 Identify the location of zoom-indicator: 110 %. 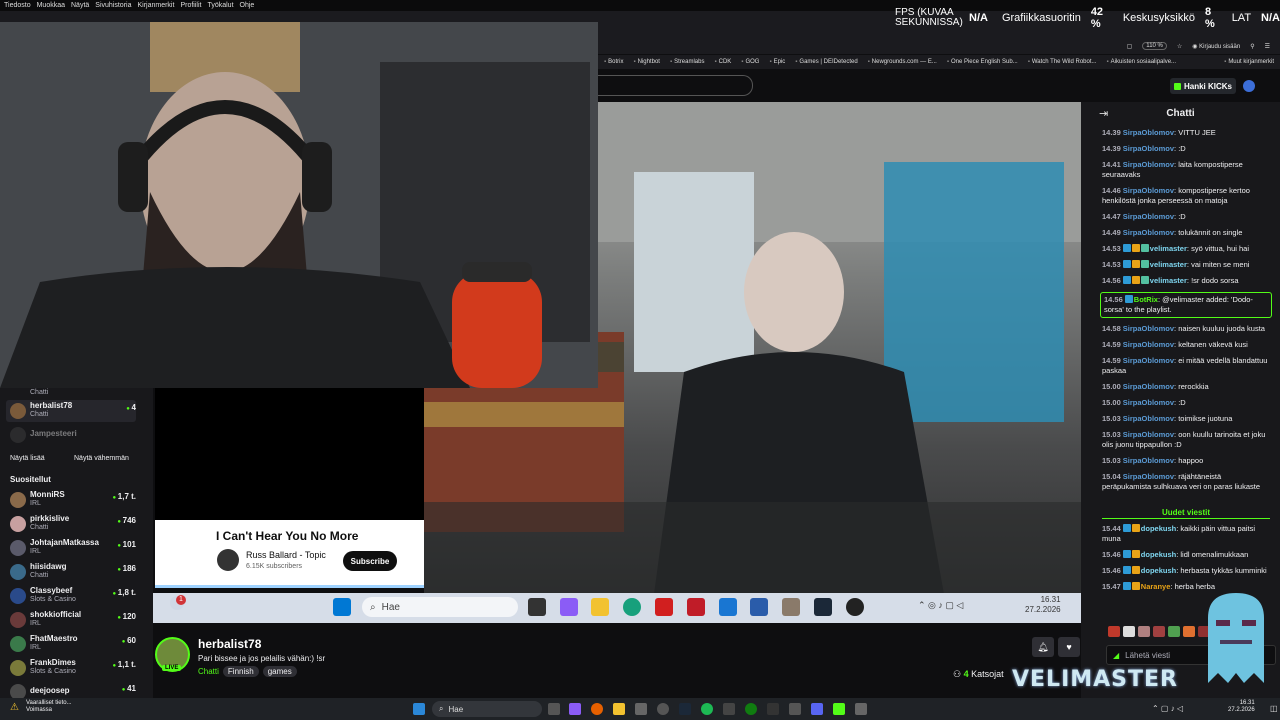
(1154, 46).